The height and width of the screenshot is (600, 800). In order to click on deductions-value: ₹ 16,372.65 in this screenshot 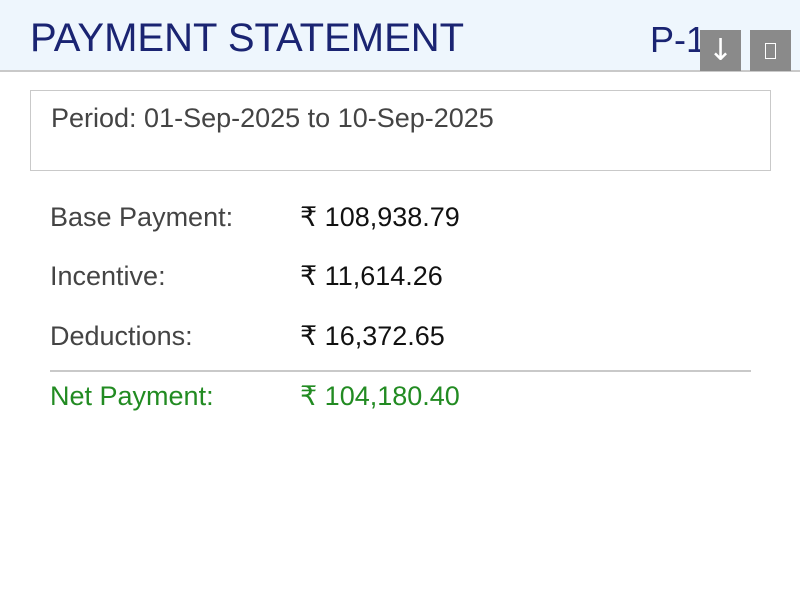, I will do `click(372, 336)`.